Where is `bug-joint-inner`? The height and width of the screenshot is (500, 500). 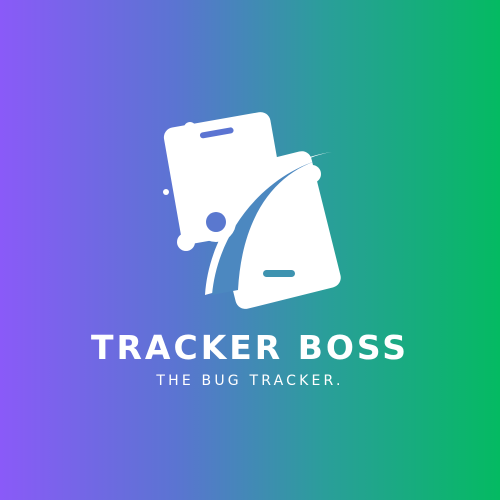
bug-joint-inner is located at coordinates (216, 222).